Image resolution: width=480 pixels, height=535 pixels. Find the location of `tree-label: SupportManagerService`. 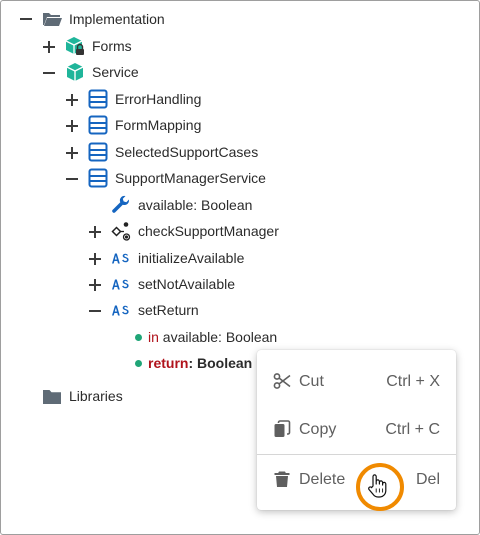

tree-label: SupportManagerService is located at coordinates (190, 178).